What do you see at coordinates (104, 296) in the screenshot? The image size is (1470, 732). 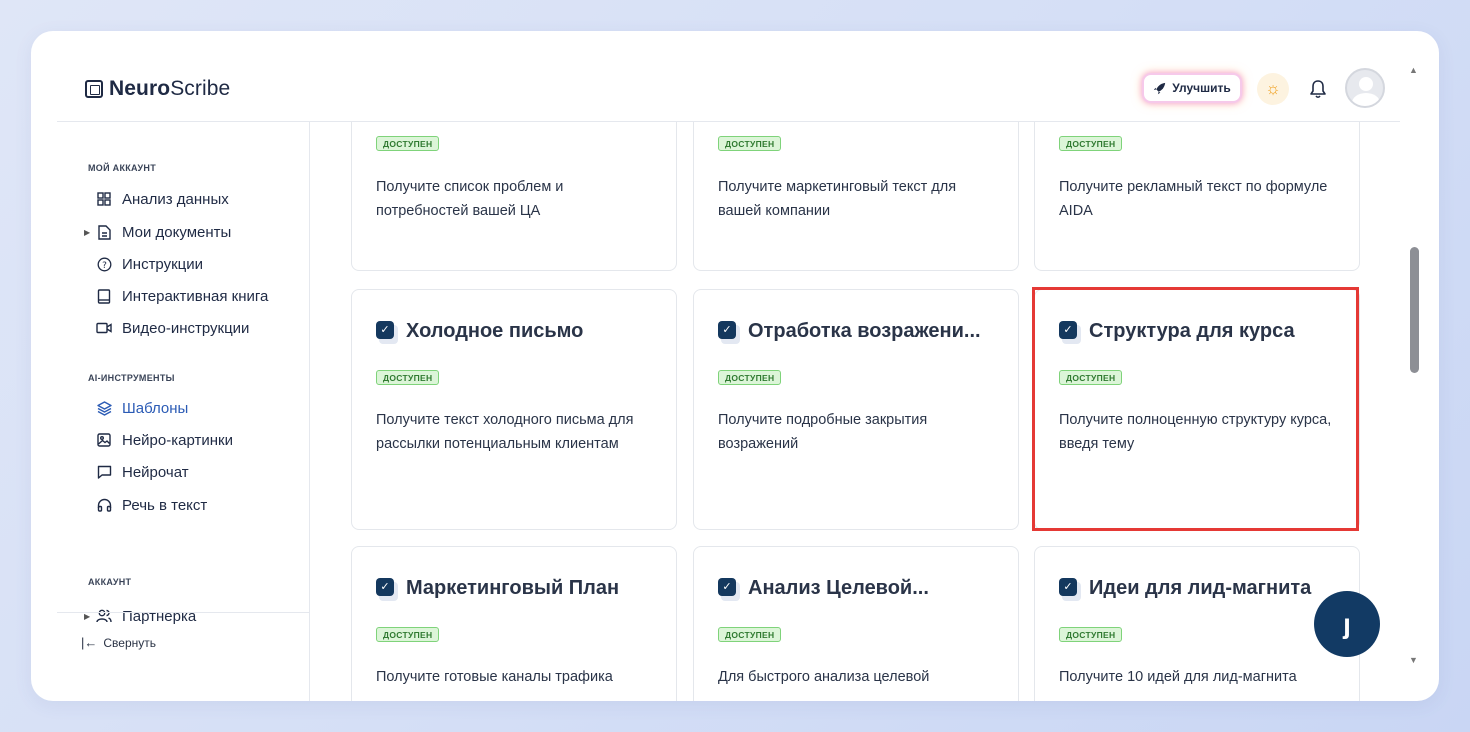 I see `book-icon` at bounding box center [104, 296].